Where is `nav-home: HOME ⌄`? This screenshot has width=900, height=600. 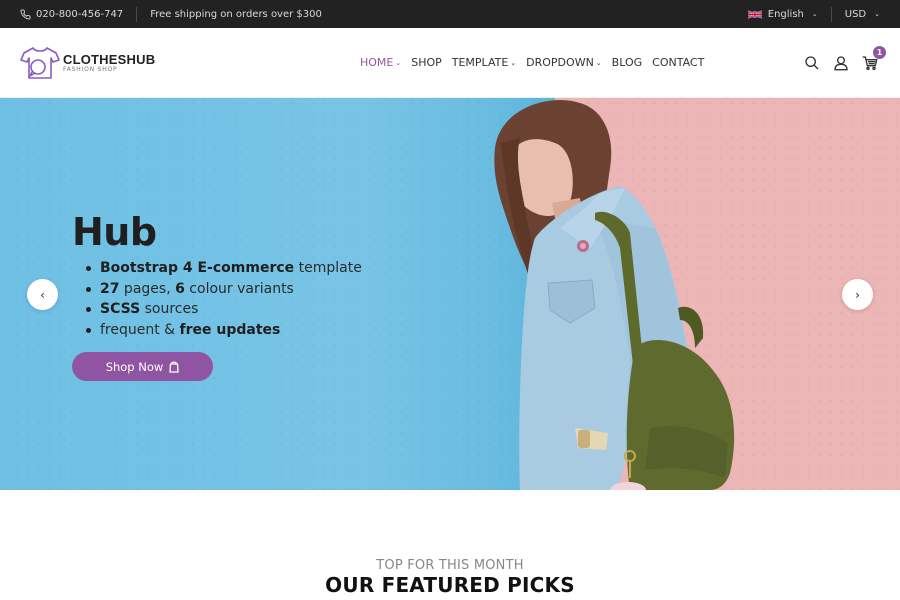 nav-home: HOME ⌄ is located at coordinates (380, 62).